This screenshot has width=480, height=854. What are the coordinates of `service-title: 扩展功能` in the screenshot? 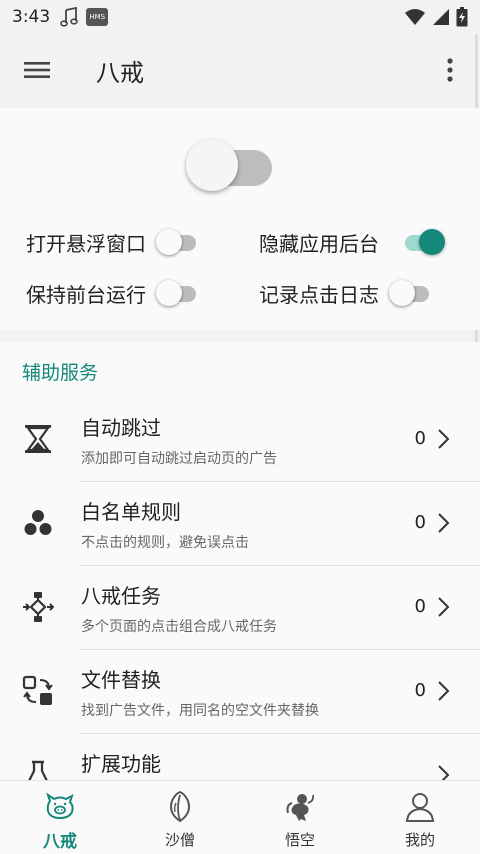 It's located at (121, 764).